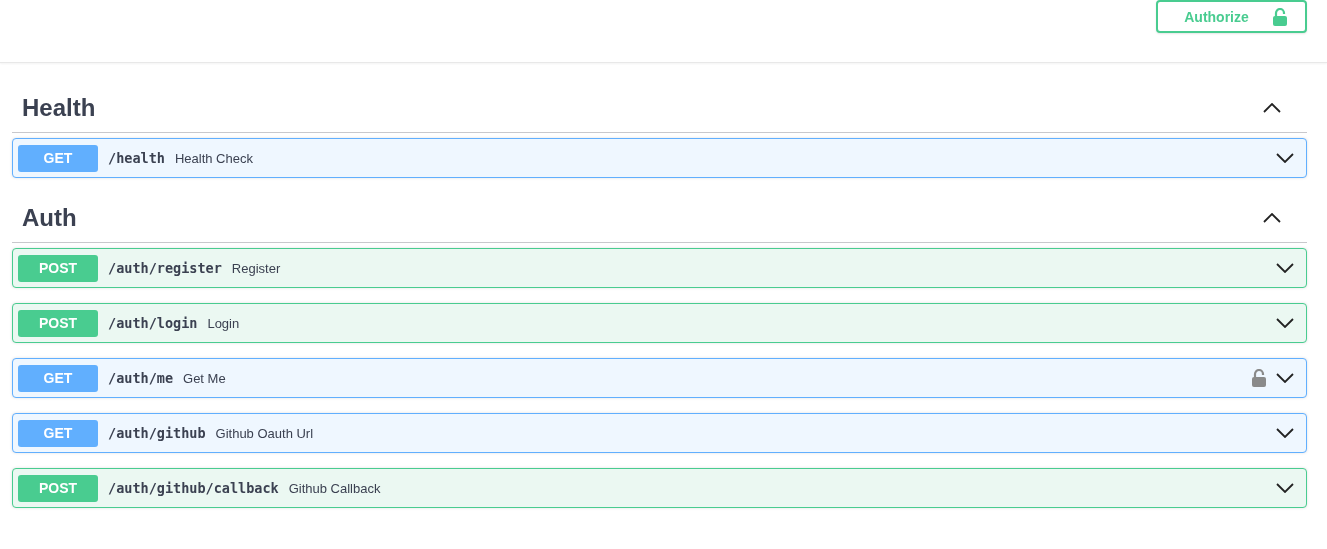  Describe the element at coordinates (157, 433) in the screenshot. I see `endpoint-path: /auth/github` at that location.